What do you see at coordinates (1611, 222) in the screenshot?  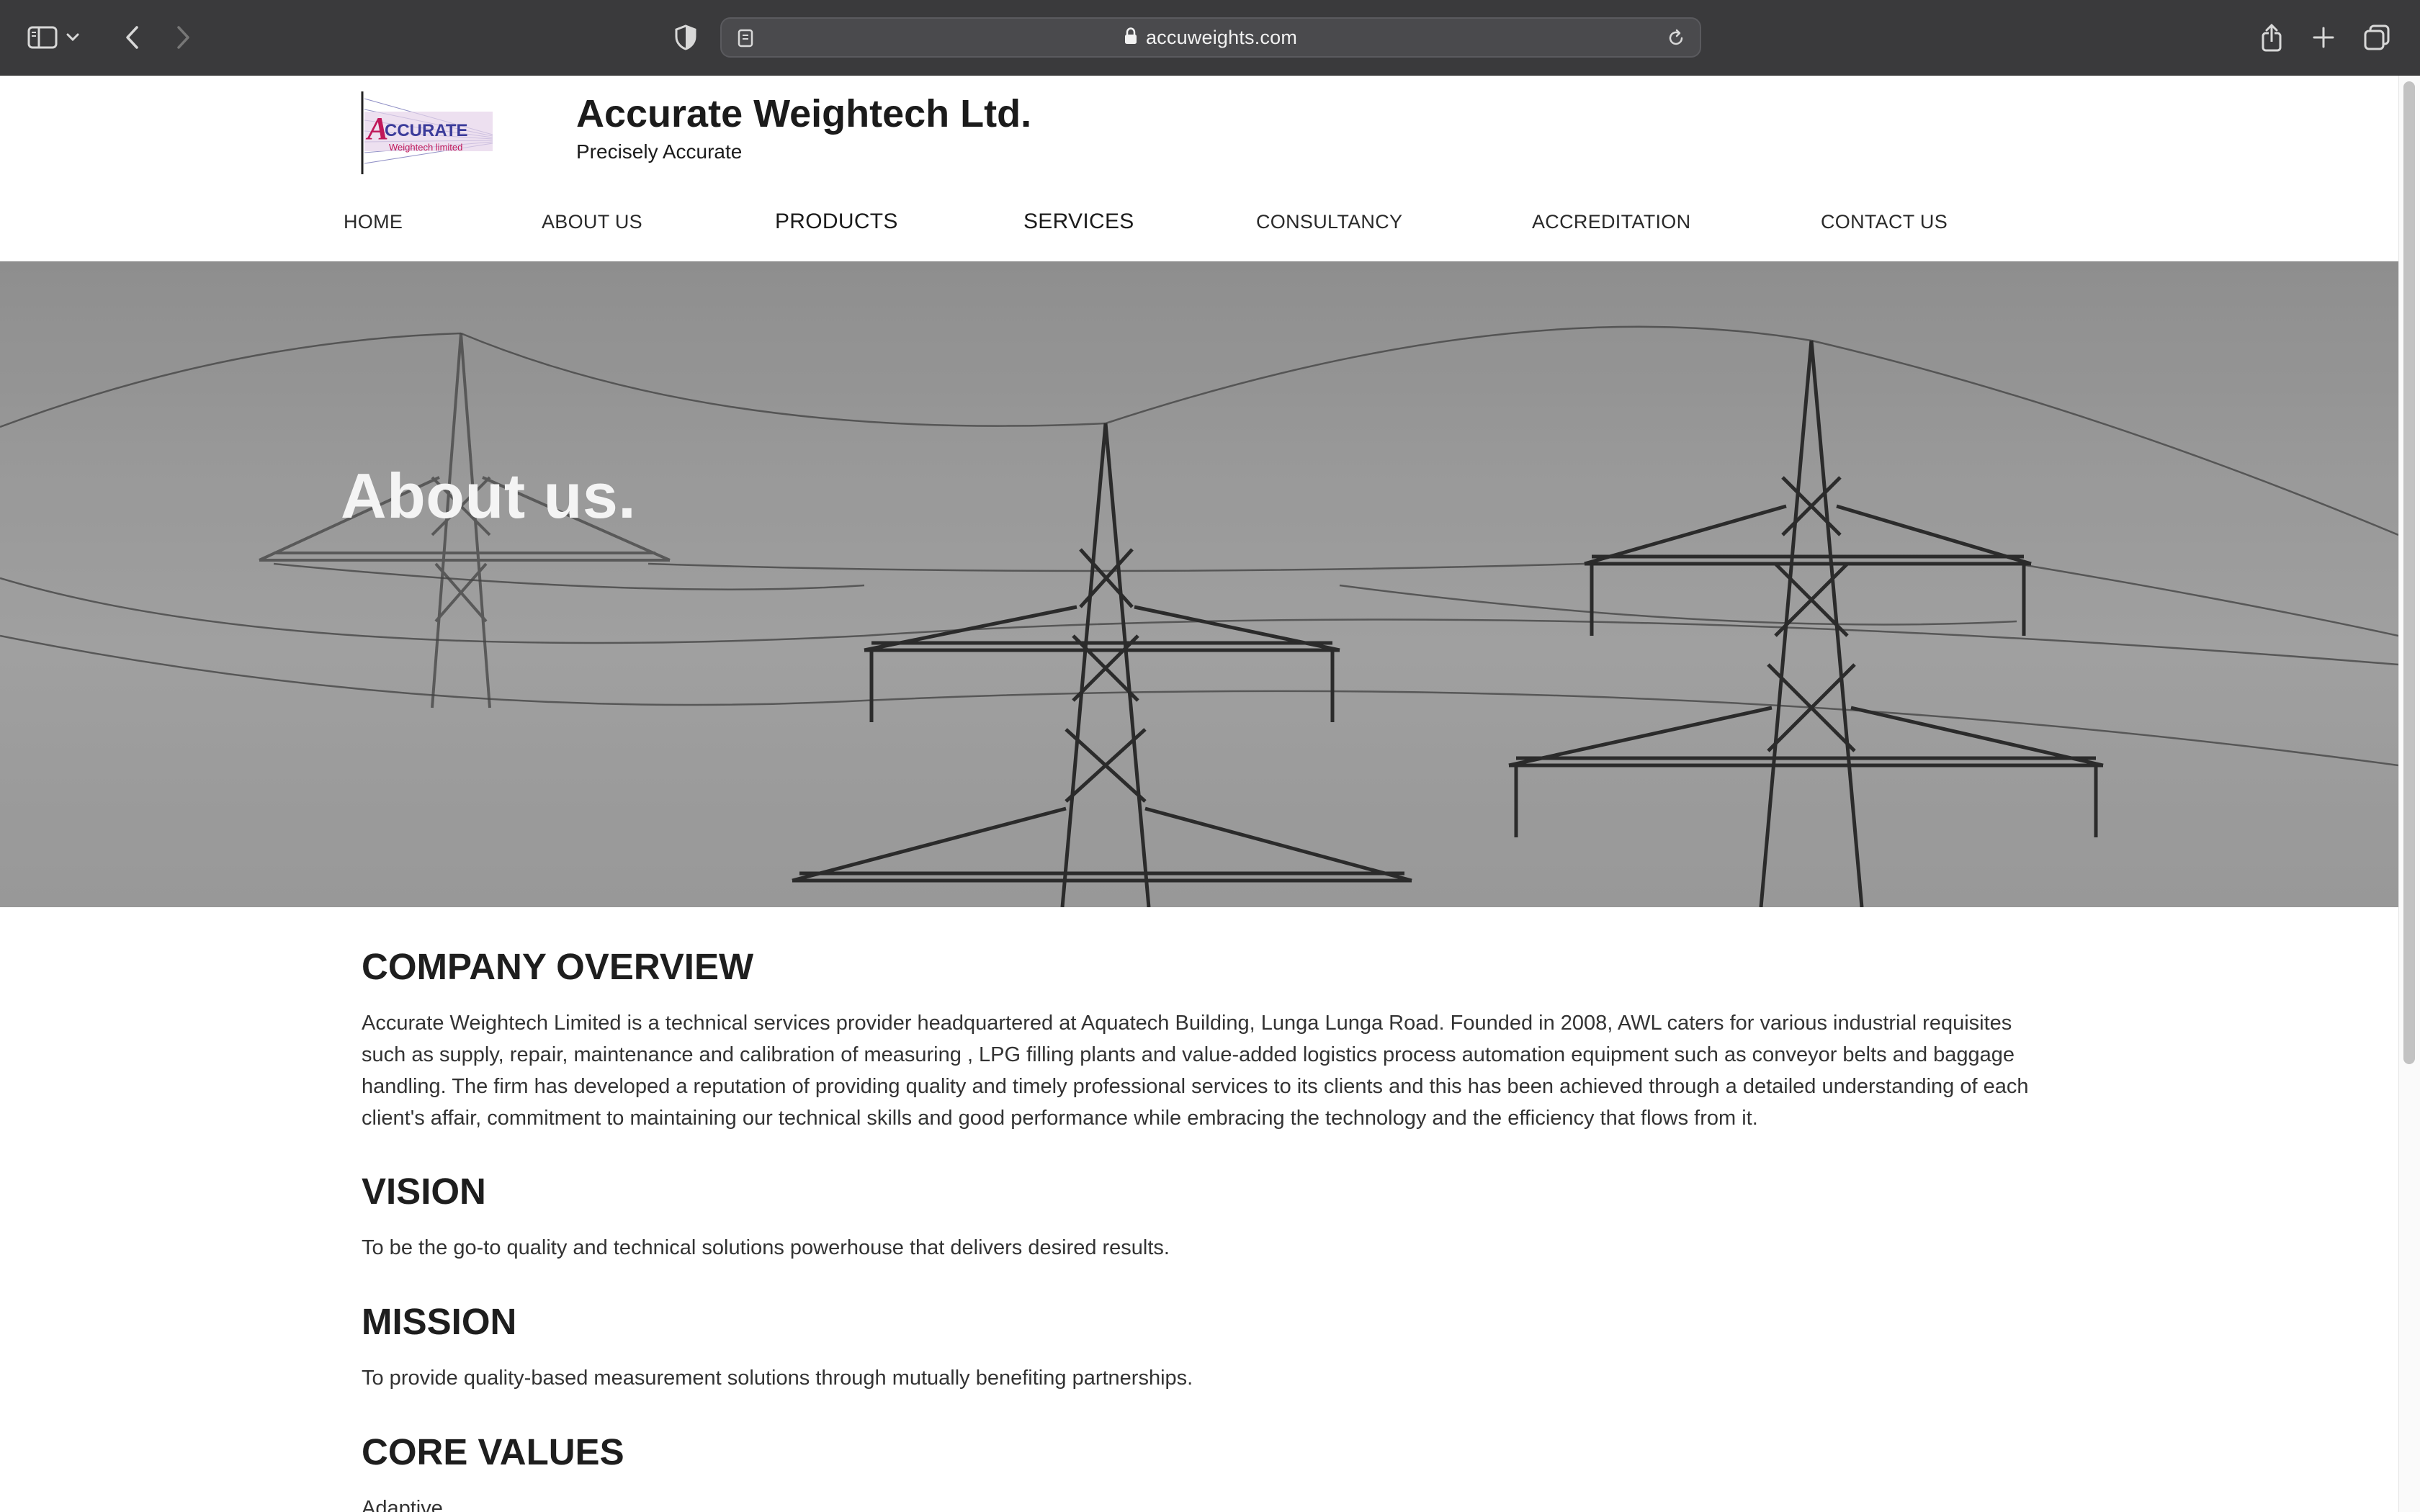 I see `nav-accreditation: ACCREDITATION` at bounding box center [1611, 222].